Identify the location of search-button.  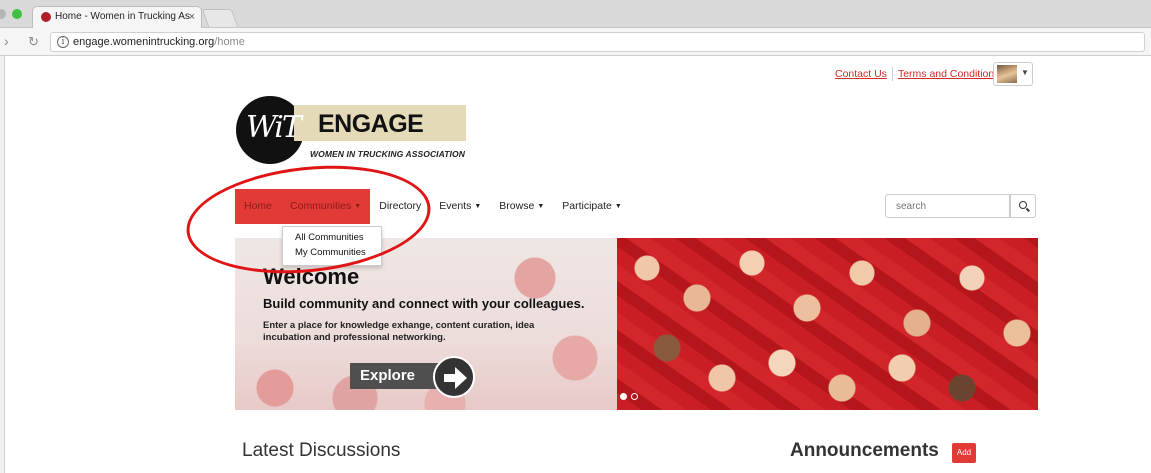
(1023, 206).